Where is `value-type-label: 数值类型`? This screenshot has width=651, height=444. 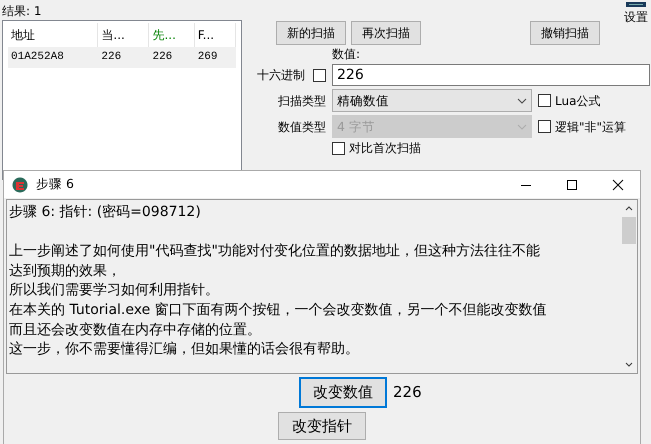
value-type-label: 数值类型 is located at coordinates (301, 127).